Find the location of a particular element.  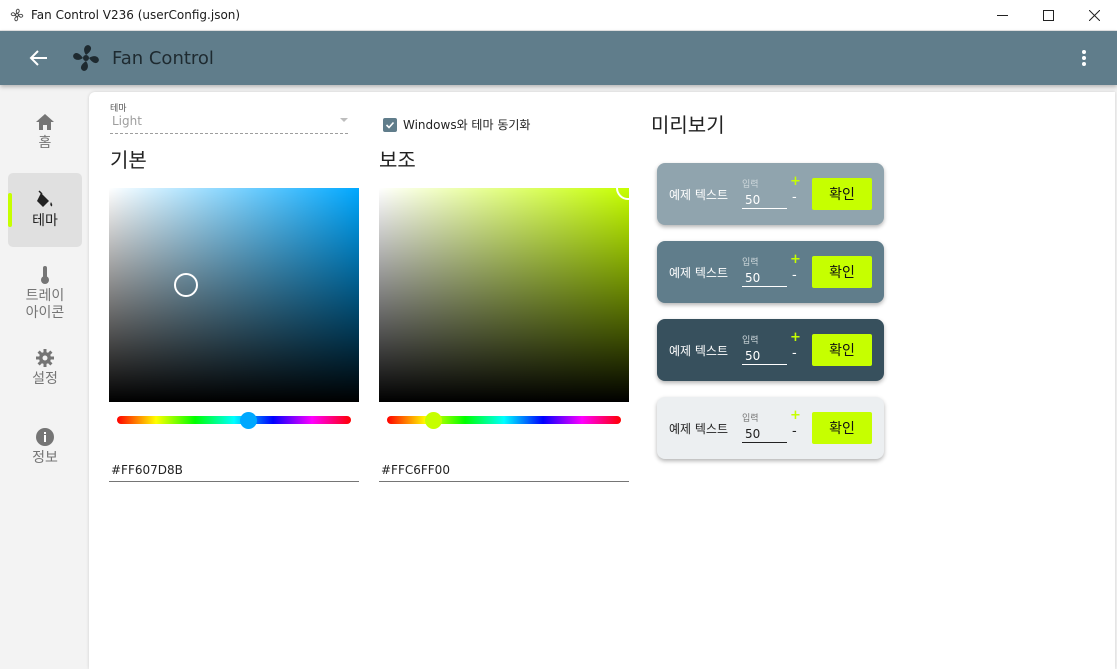

chevron-down-icon is located at coordinates (344, 120).